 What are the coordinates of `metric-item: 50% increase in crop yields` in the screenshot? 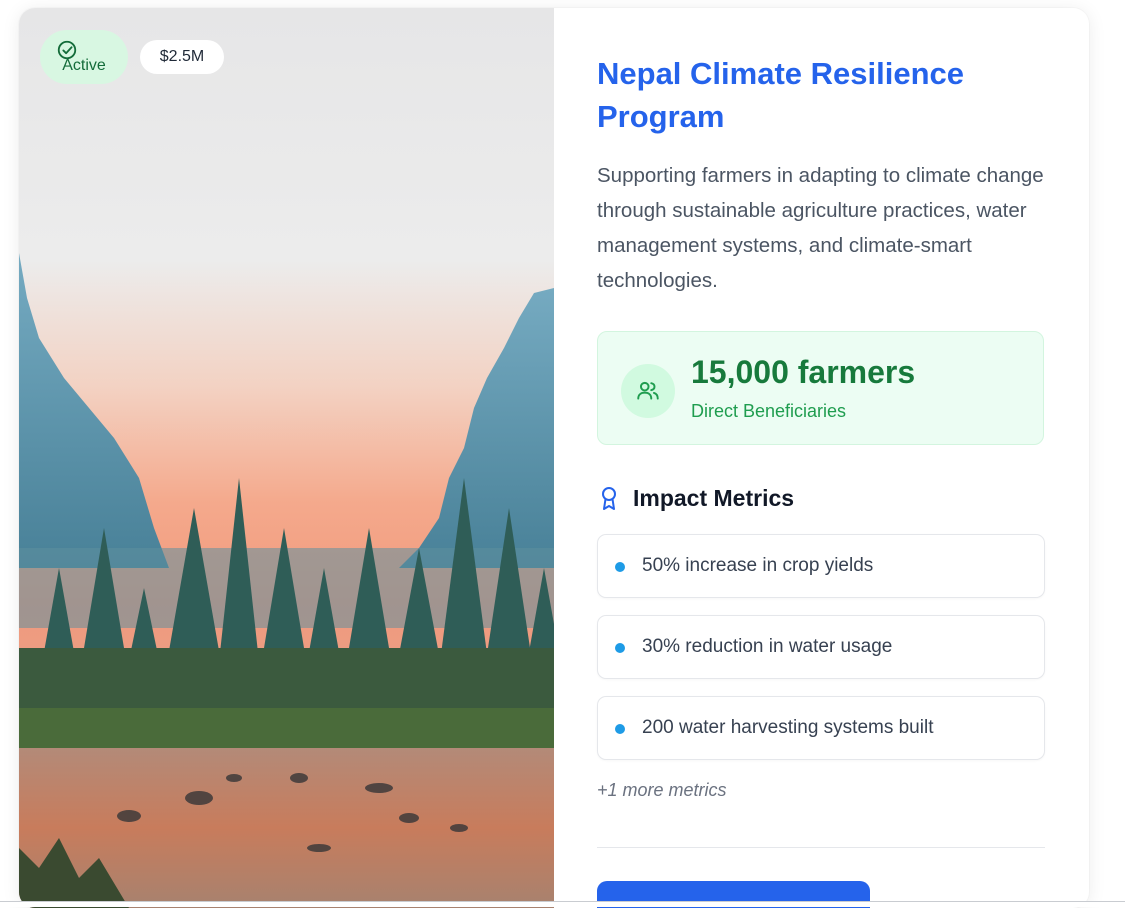 It's located at (821, 566).